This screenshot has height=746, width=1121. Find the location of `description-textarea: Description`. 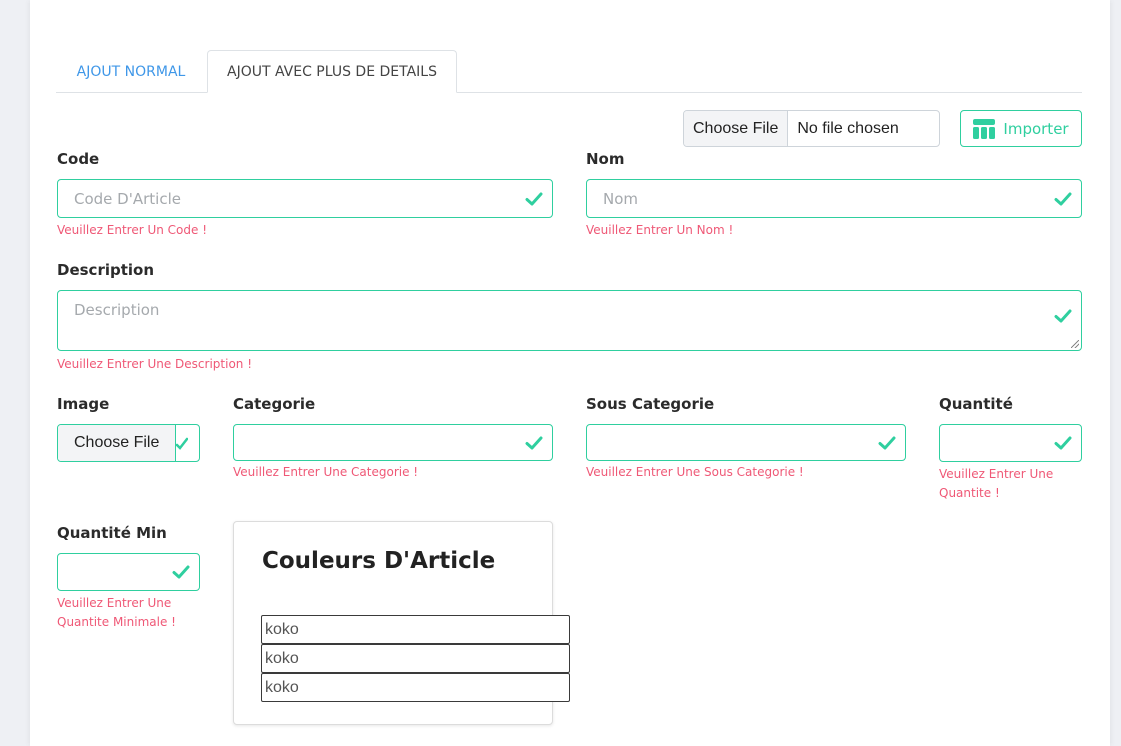

description-textarea: Description is located at coordinates (569, 320).